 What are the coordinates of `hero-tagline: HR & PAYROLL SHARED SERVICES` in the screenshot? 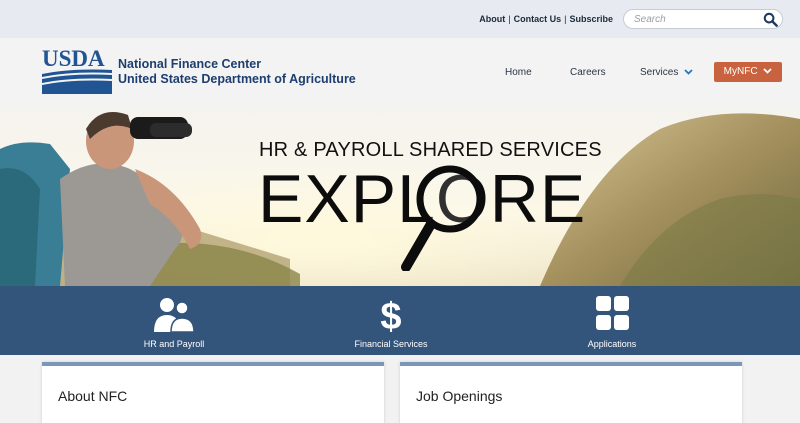 It's located at (430, 150).